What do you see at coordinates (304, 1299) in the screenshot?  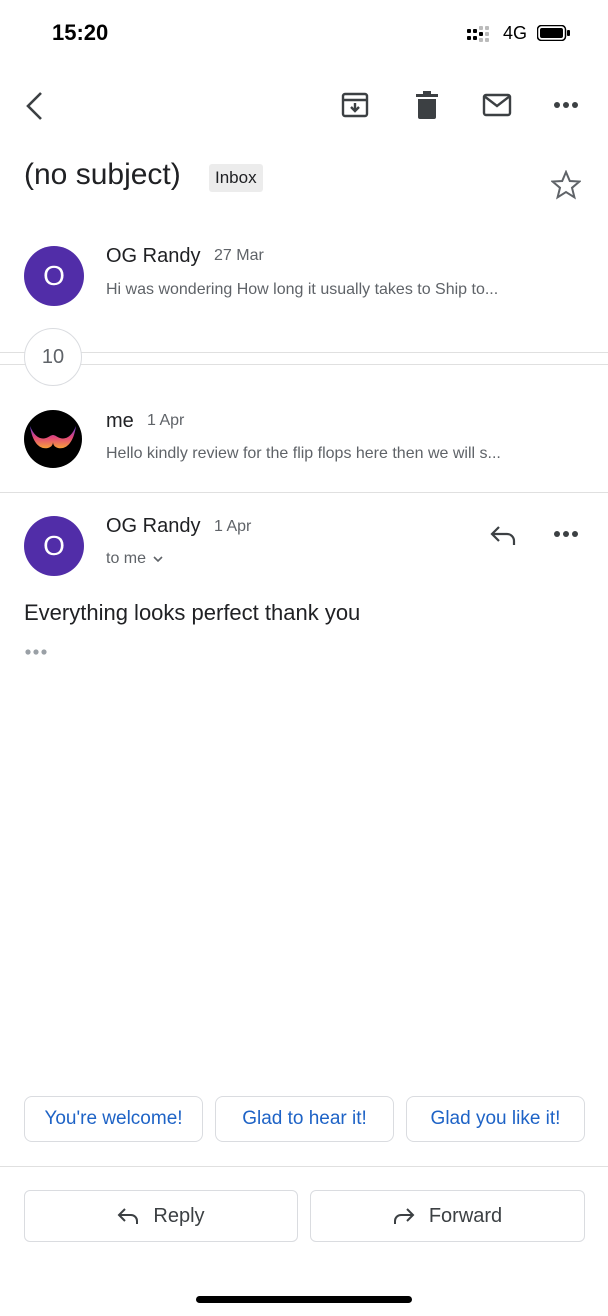 I see `home-indicator` at bounding box center [304, 1299].